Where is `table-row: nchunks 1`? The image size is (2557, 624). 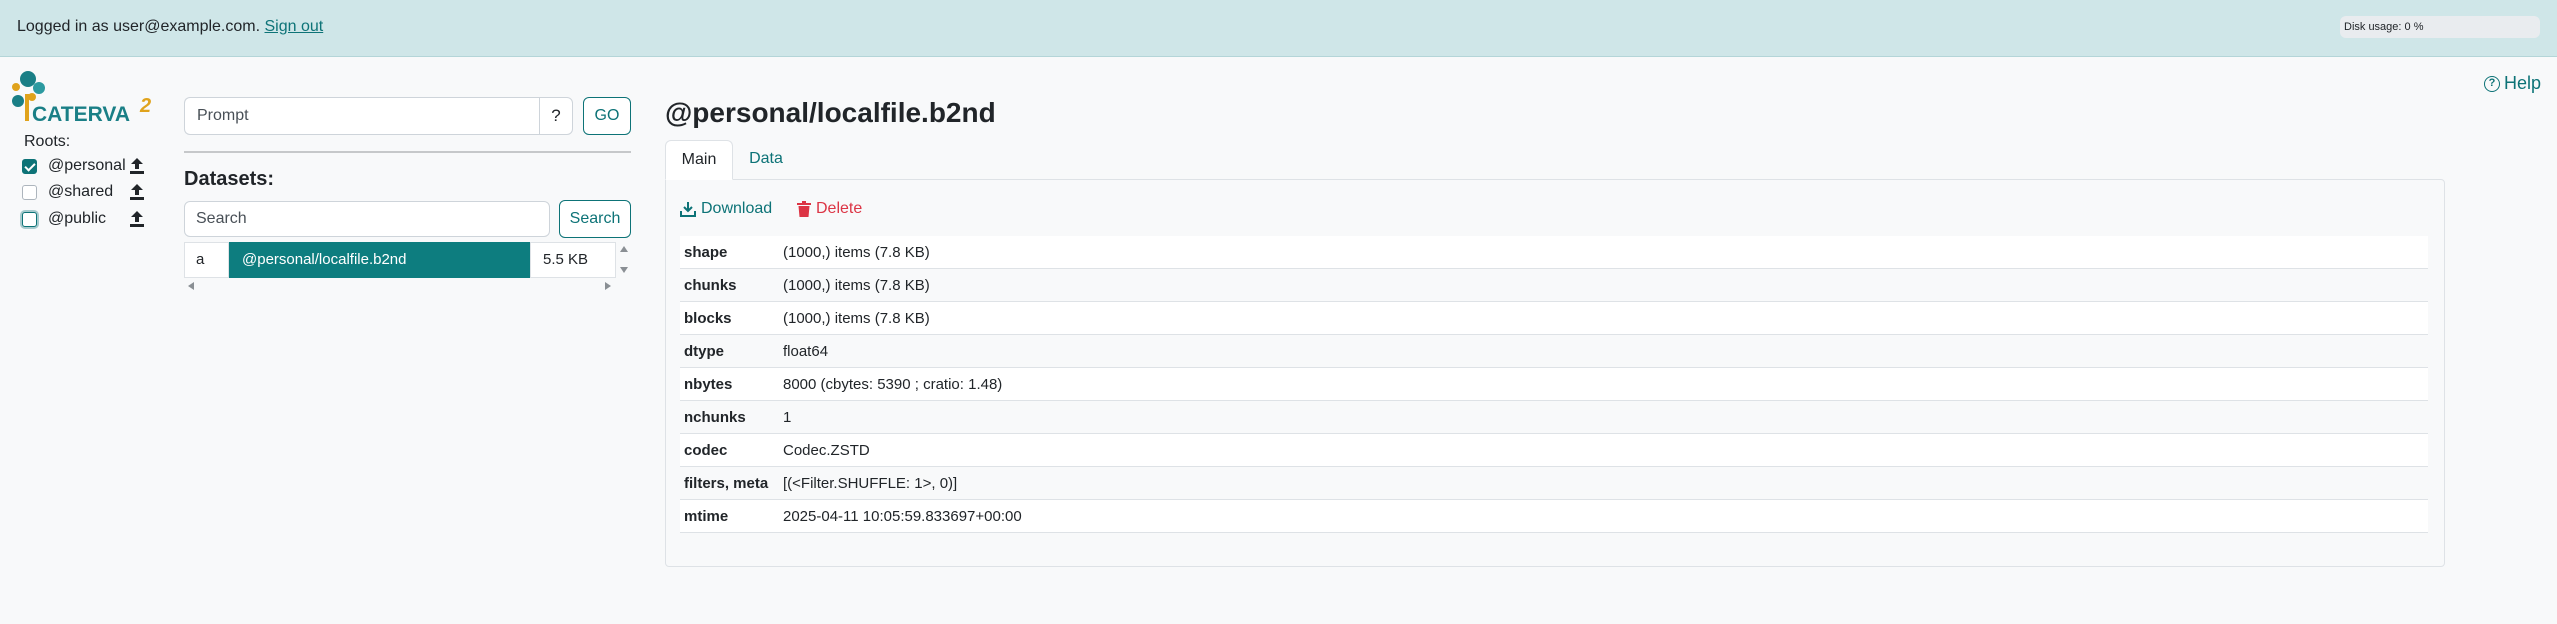 table-row: nchunks 1 is located at coordinates (1554, 417).